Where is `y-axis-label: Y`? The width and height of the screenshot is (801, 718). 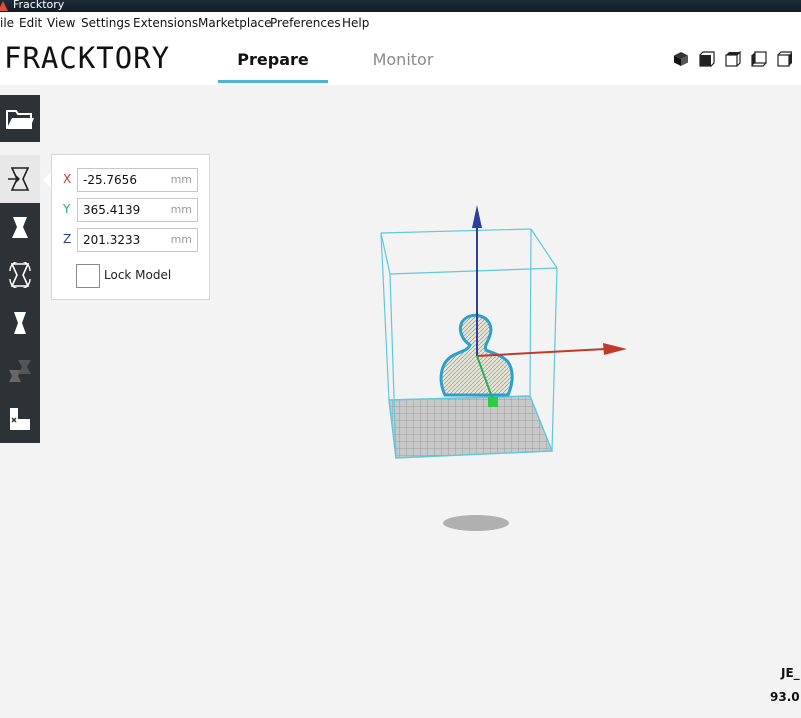 y-axis-label: Y is located at coordinates (67, 209).